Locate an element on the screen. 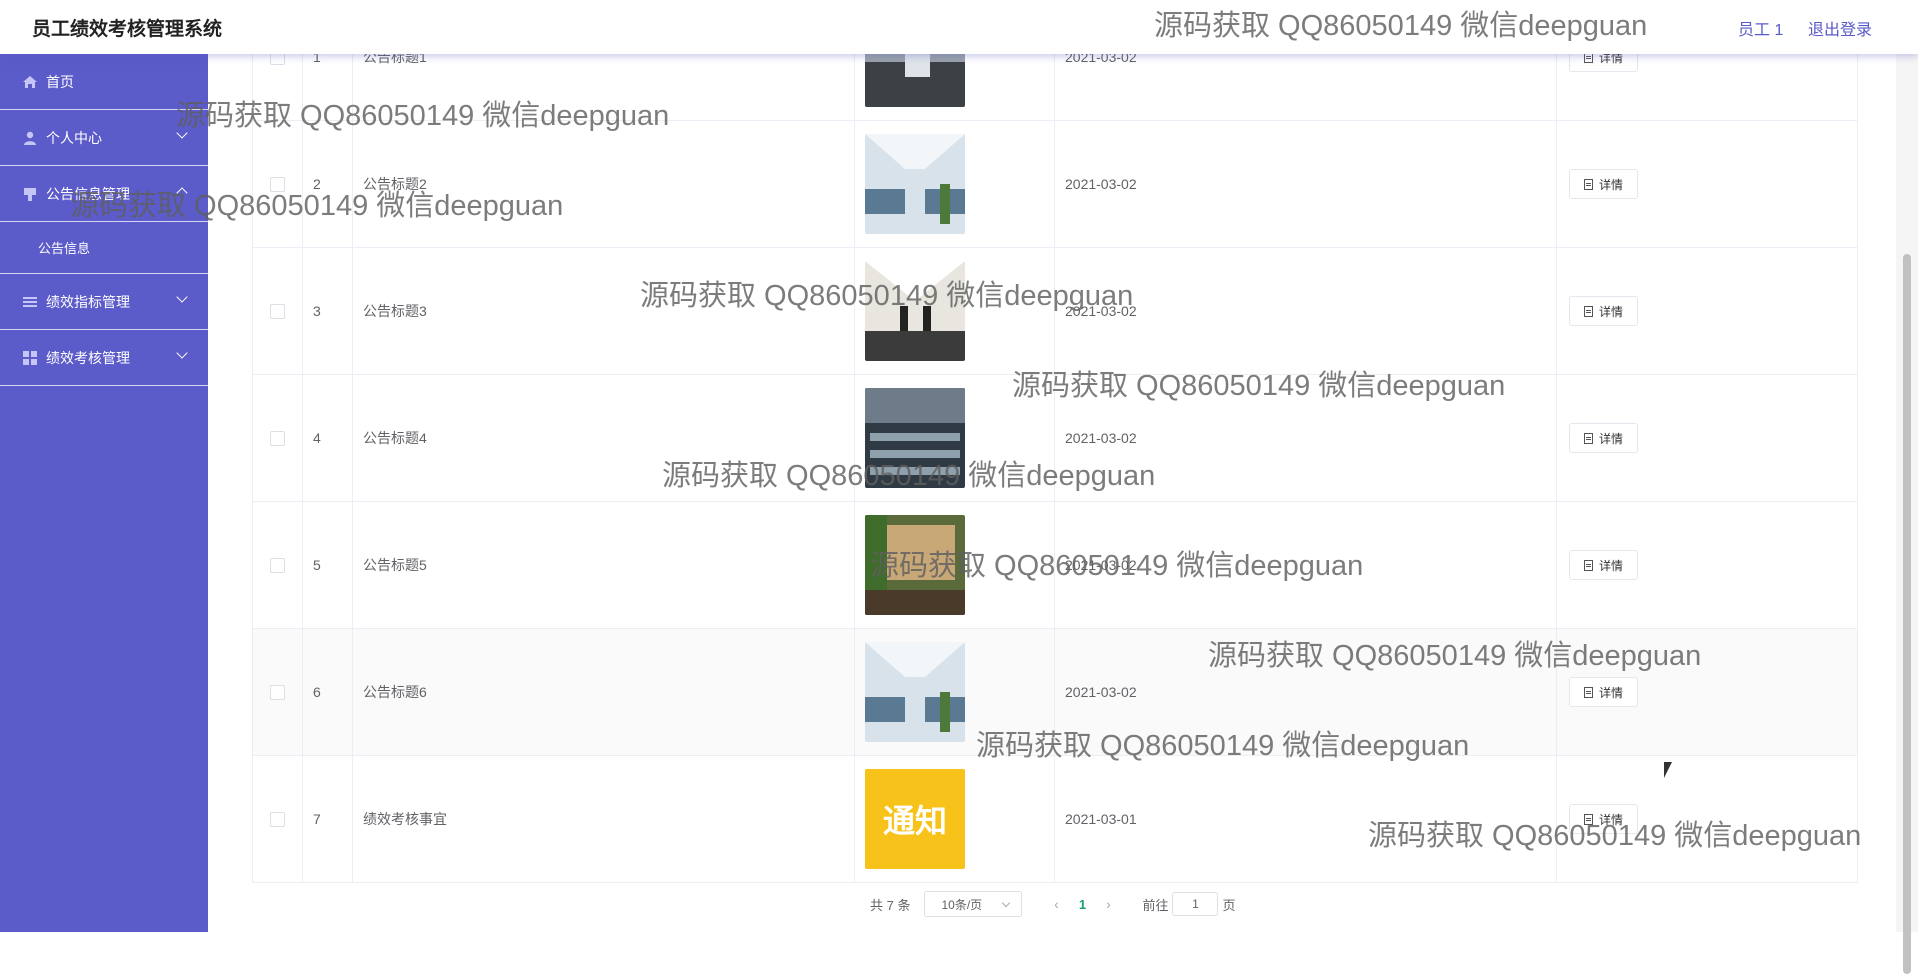 This screenshot has height=974, width=1918. sidebar-item-home: 首页 is located at coordinates (104, 82).